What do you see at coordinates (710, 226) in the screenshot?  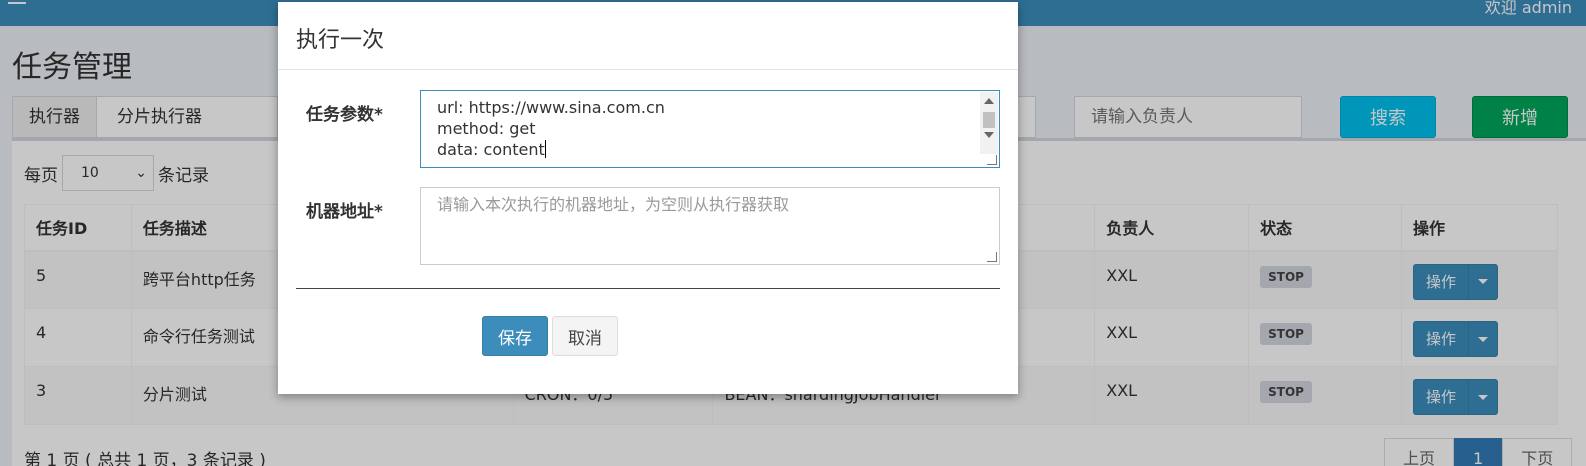 I see `executor-address-textarea: 请输入本次执行的机器地址，为空则从执行器获取` at bounding box center [710, 226].